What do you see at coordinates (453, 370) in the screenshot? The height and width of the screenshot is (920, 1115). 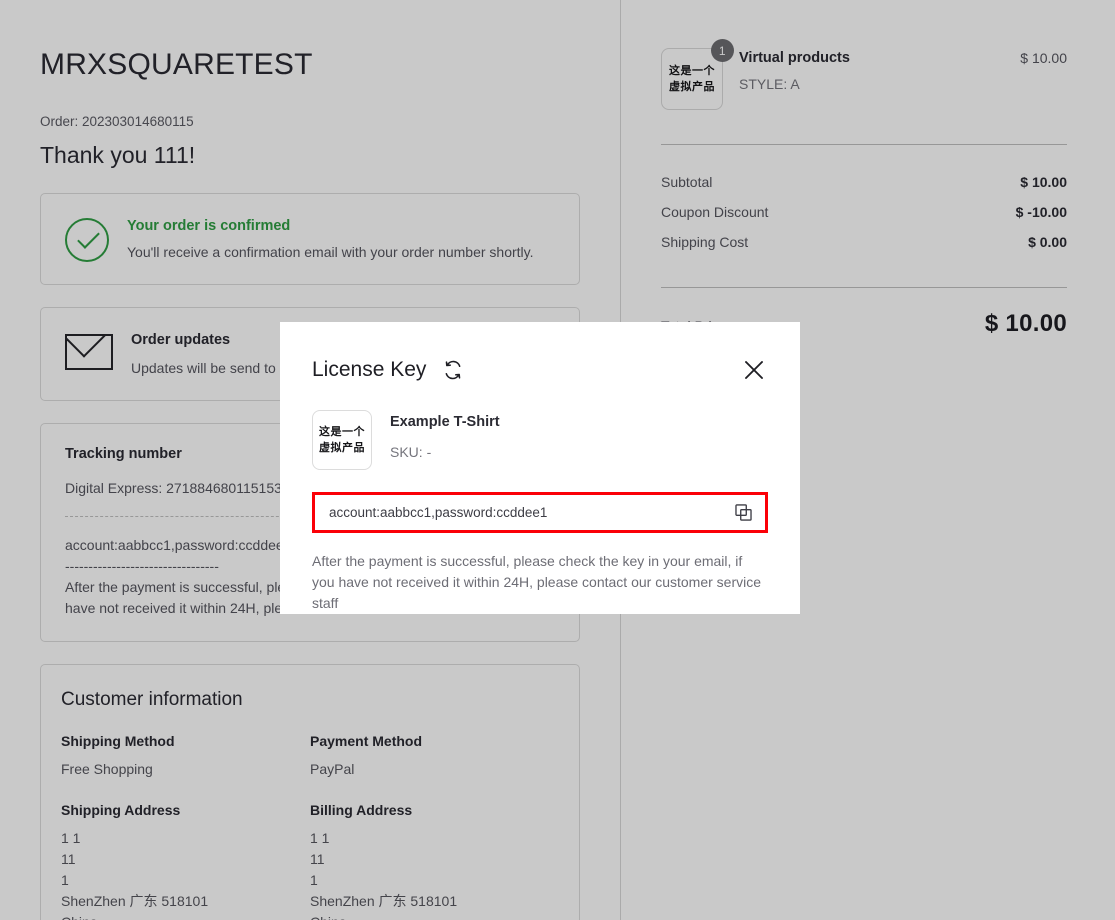 I see `refresh-icon` at bounding box center [453, 370].